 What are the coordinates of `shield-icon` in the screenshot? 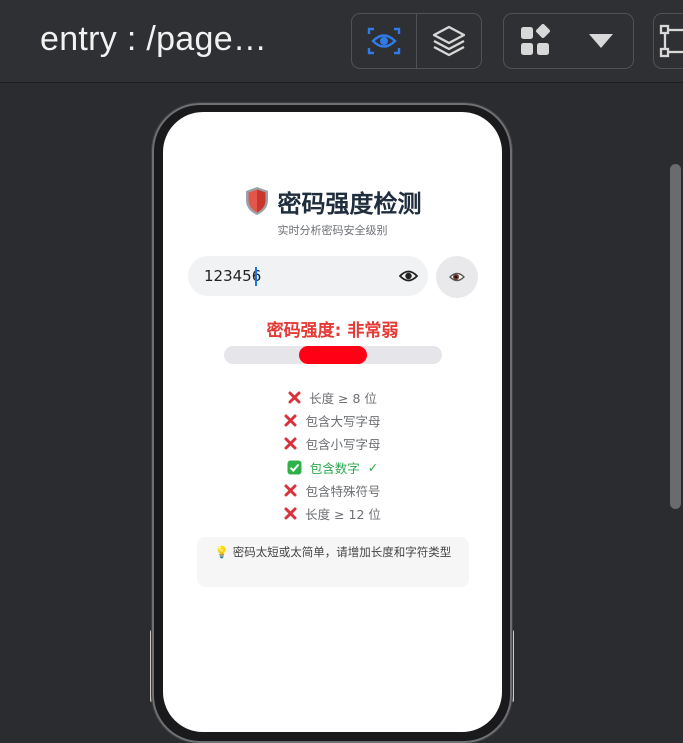 It's located at (257, 201).